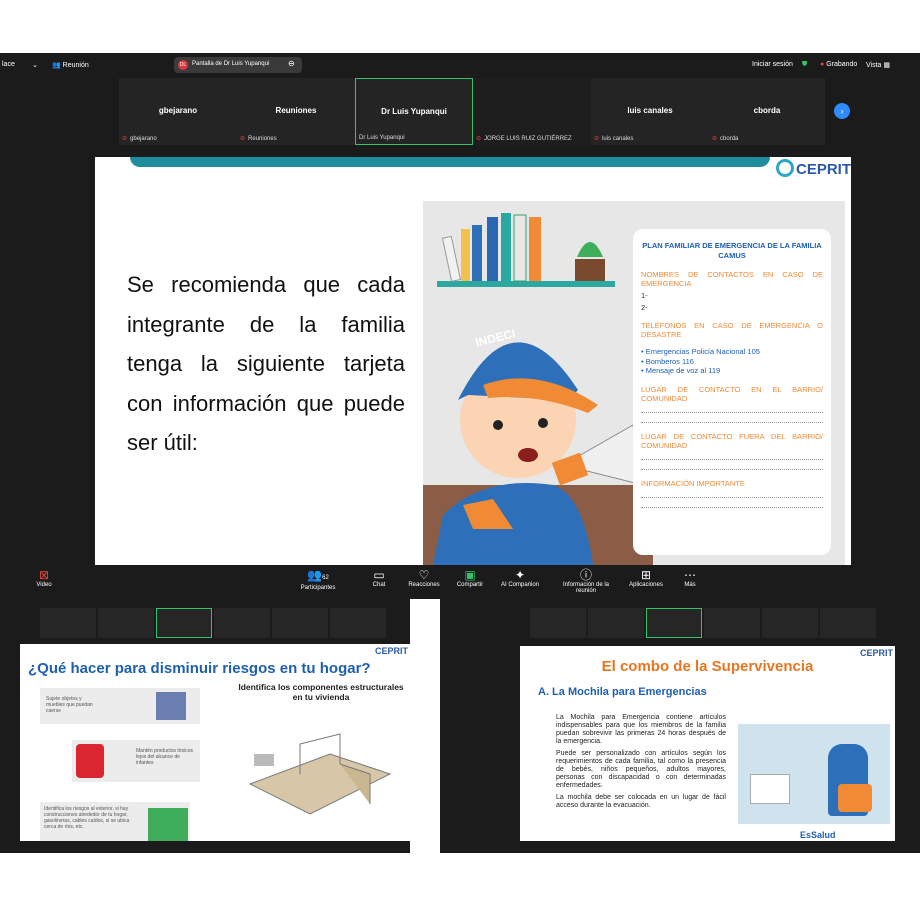  I want to click on participant-tile: gbejarano ⊘ gbejarano, so click(178, 111).